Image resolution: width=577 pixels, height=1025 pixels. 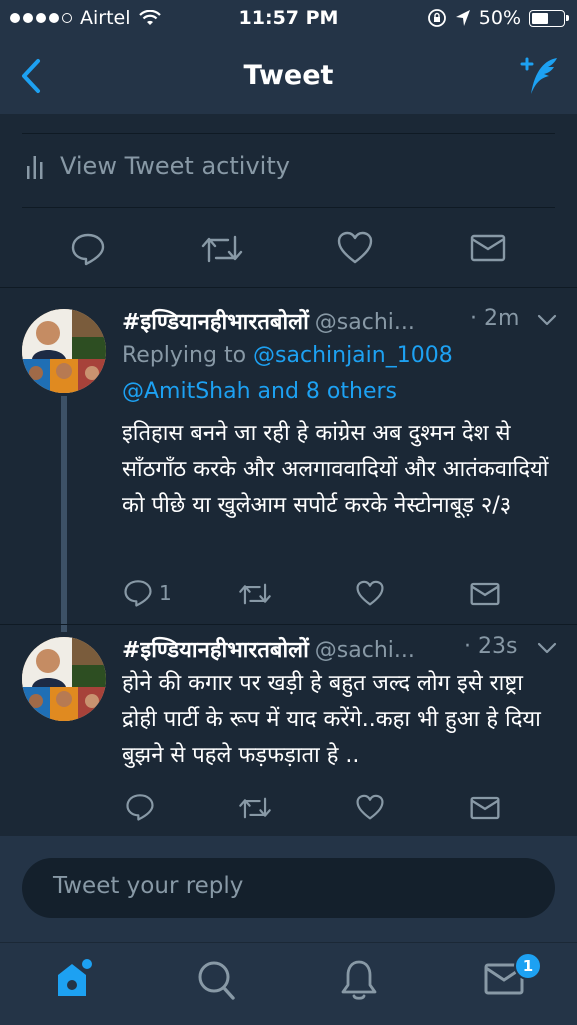 I want to click on thread-connector, so click(x=64, y=514).